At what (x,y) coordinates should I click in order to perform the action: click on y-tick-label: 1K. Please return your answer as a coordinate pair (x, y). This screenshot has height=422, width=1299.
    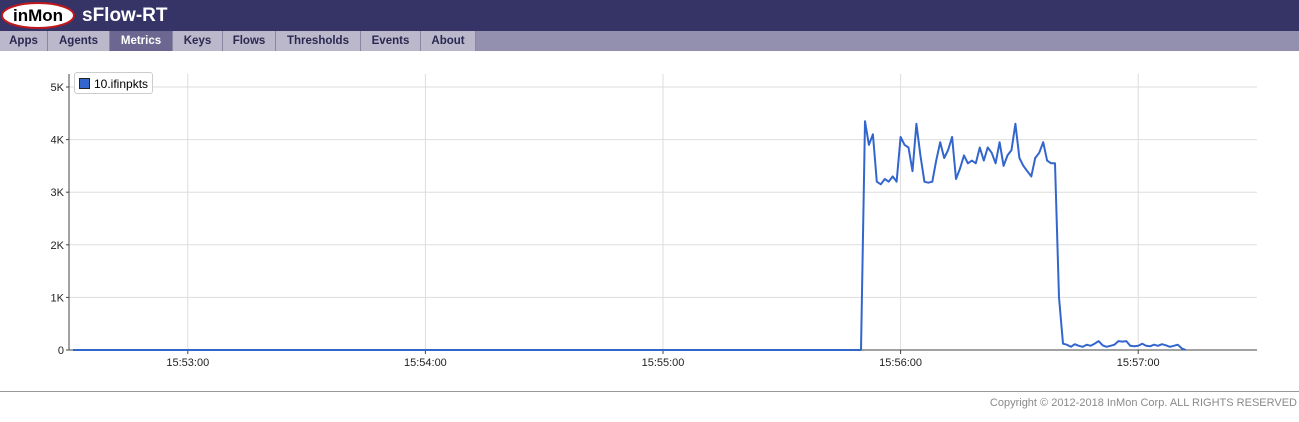
    Looking at the image, I should click on (58, 298).